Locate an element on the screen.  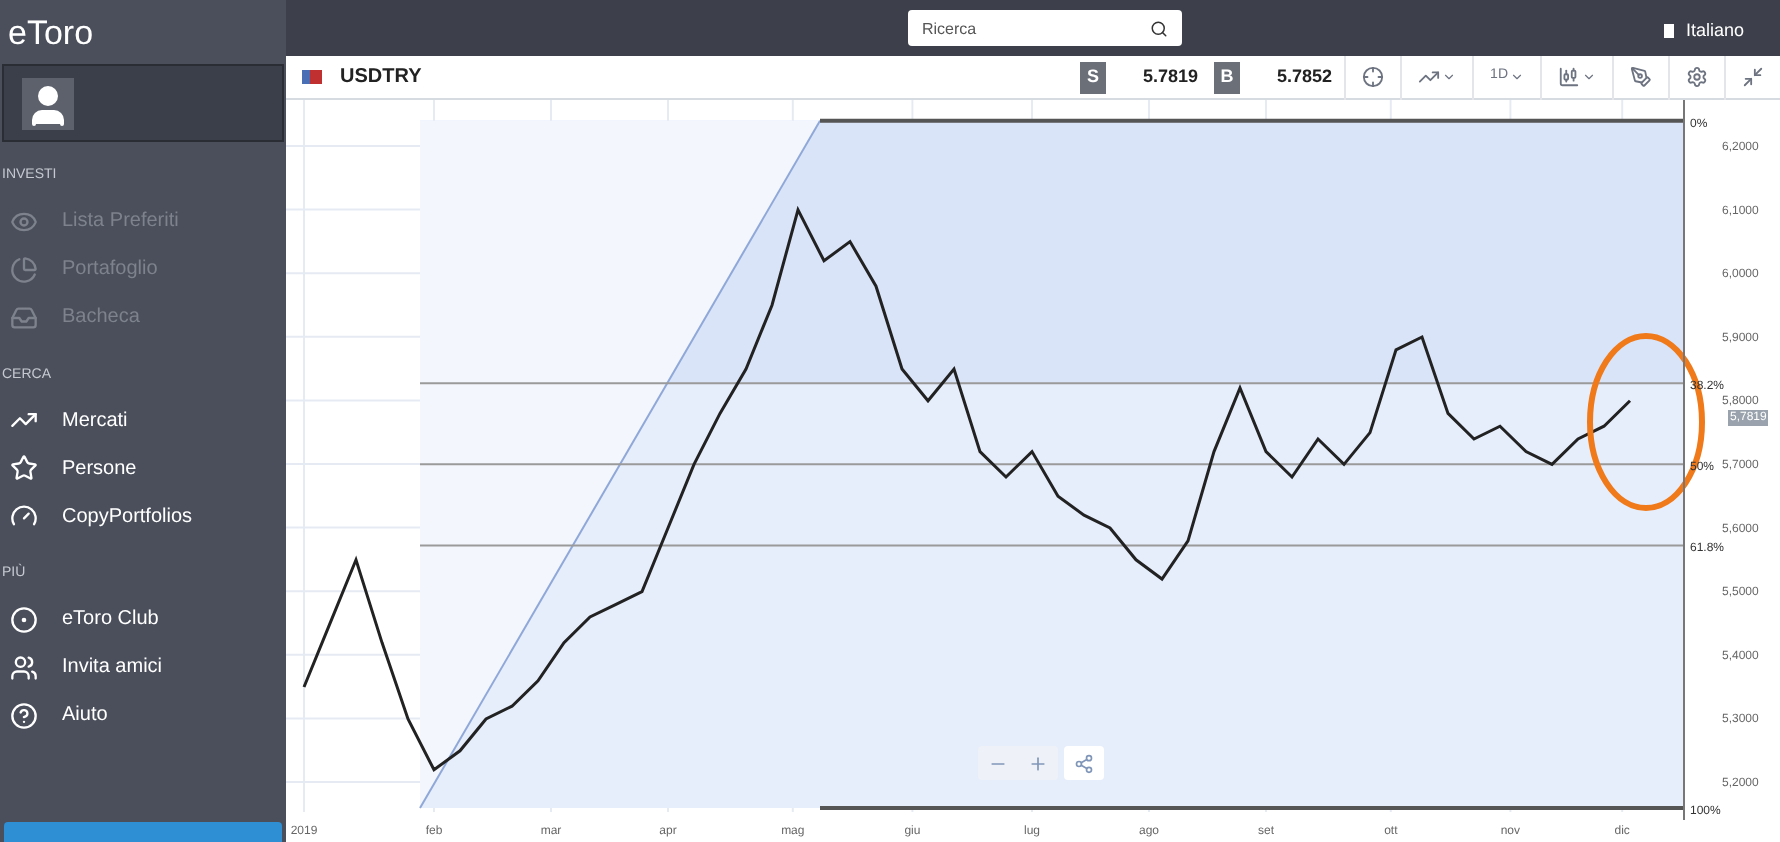
tray-icon is located at coordinates (24, 317).